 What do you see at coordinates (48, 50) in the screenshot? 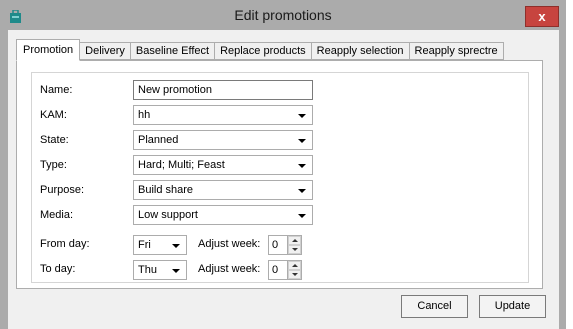
I see `tab-promotion: Promotion` at bounding box center [48, 50].